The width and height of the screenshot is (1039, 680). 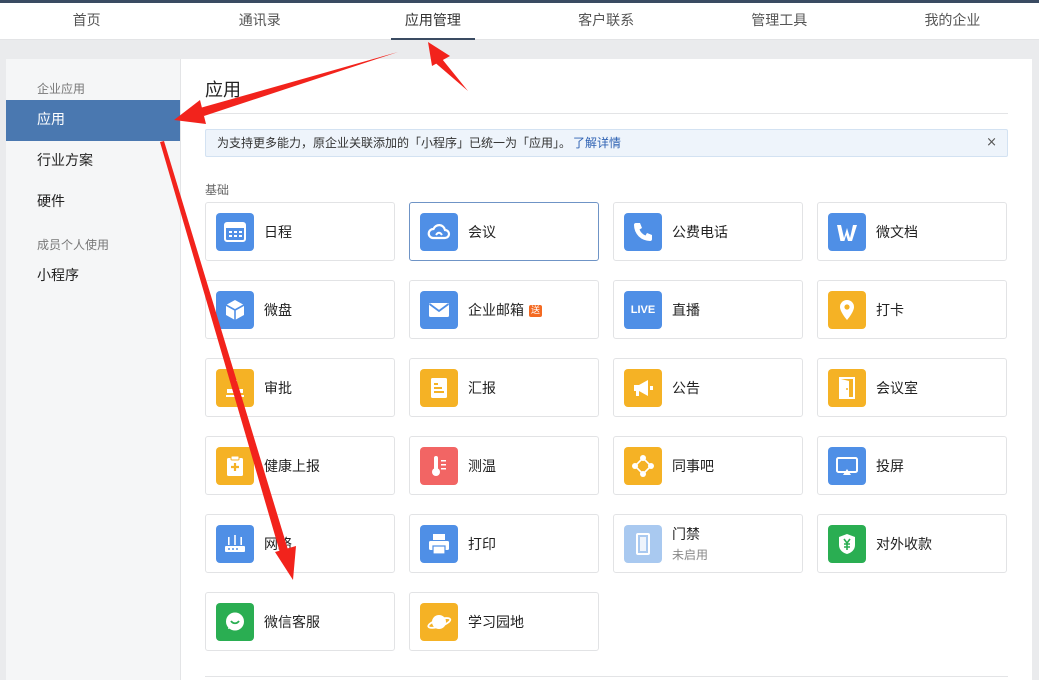 What do you see at coordinates (686, 388) in the screenshot?
I see `app-label: 公告` at bounding box center [686, 388].